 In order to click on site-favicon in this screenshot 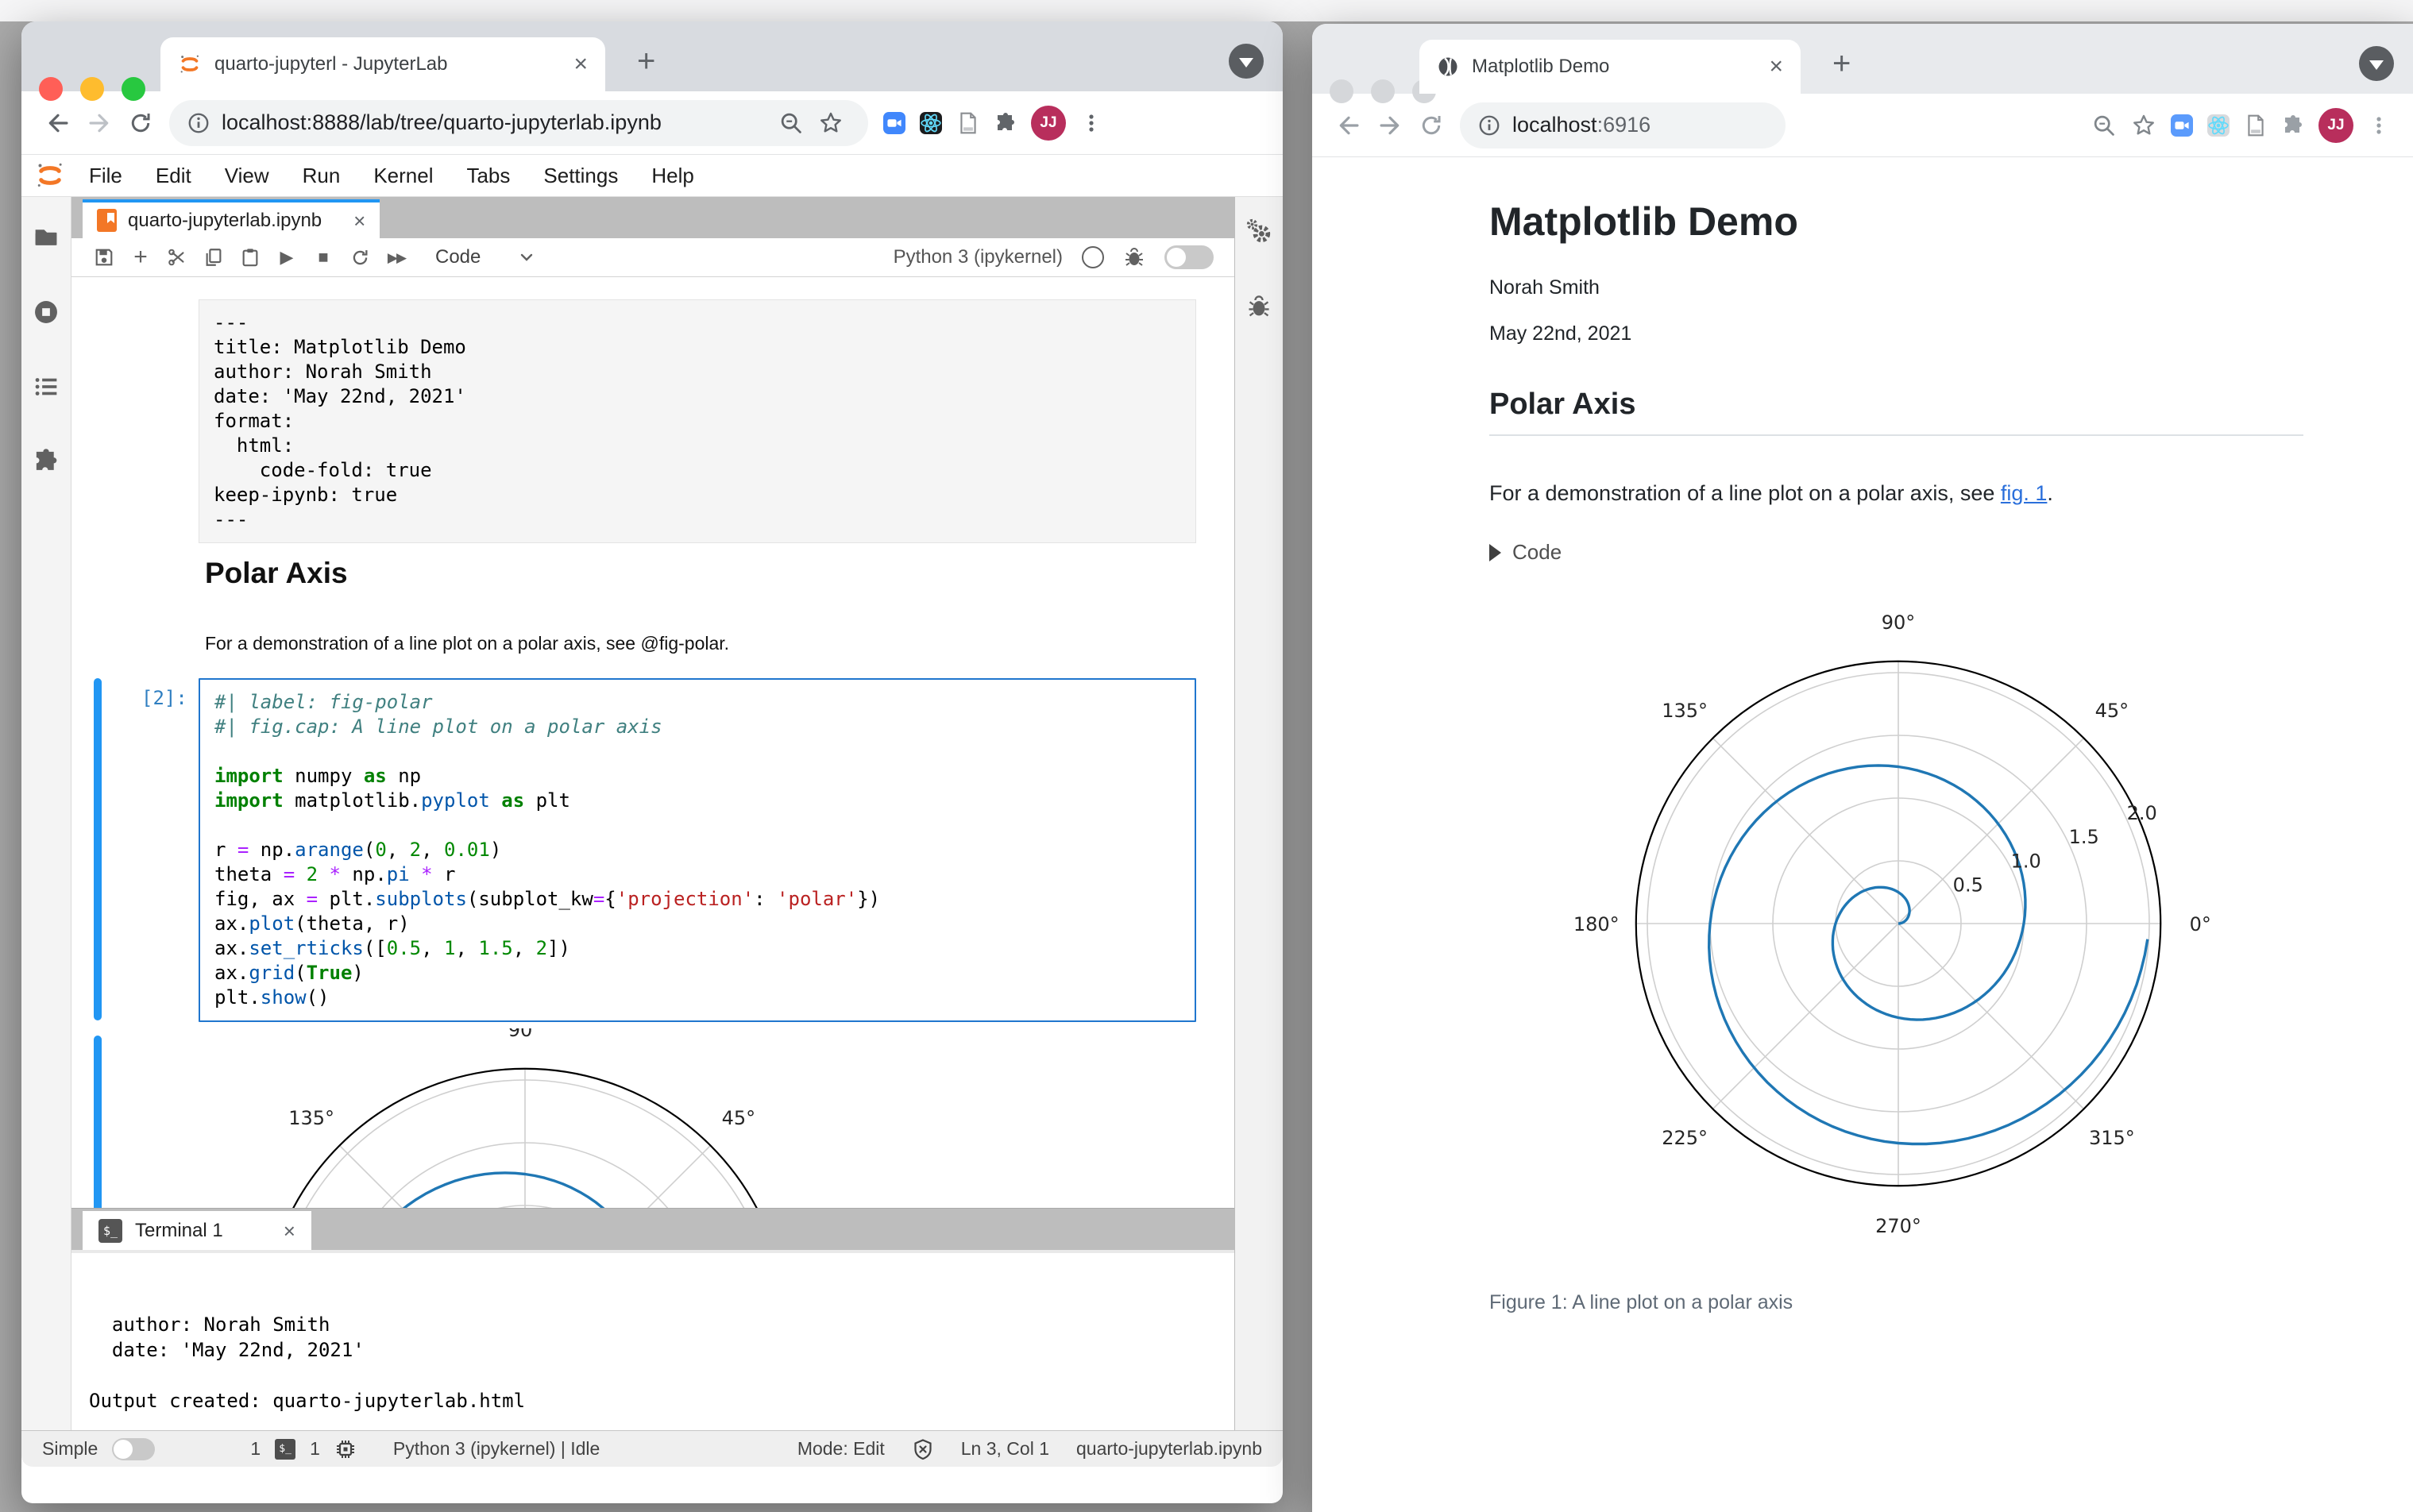, I will do `click(1448, 67)`.